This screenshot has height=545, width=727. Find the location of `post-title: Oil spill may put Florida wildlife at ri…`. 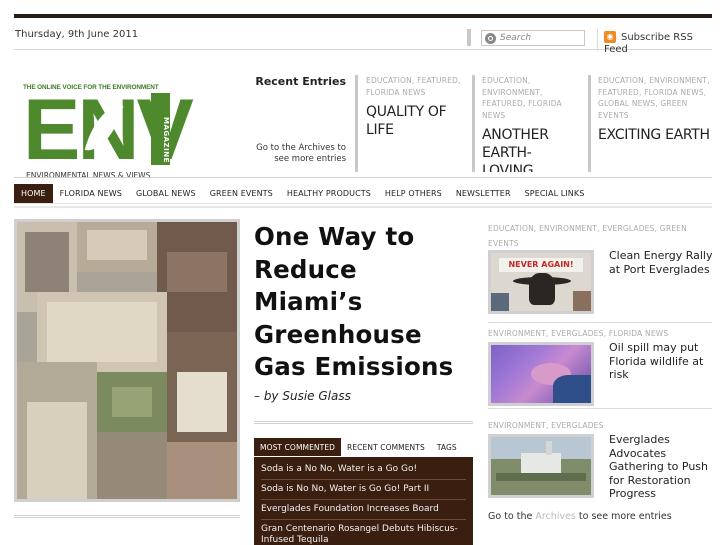

post-title: Oil spill may put Florida wildlife at ri… is located at coordinates (662, 361).